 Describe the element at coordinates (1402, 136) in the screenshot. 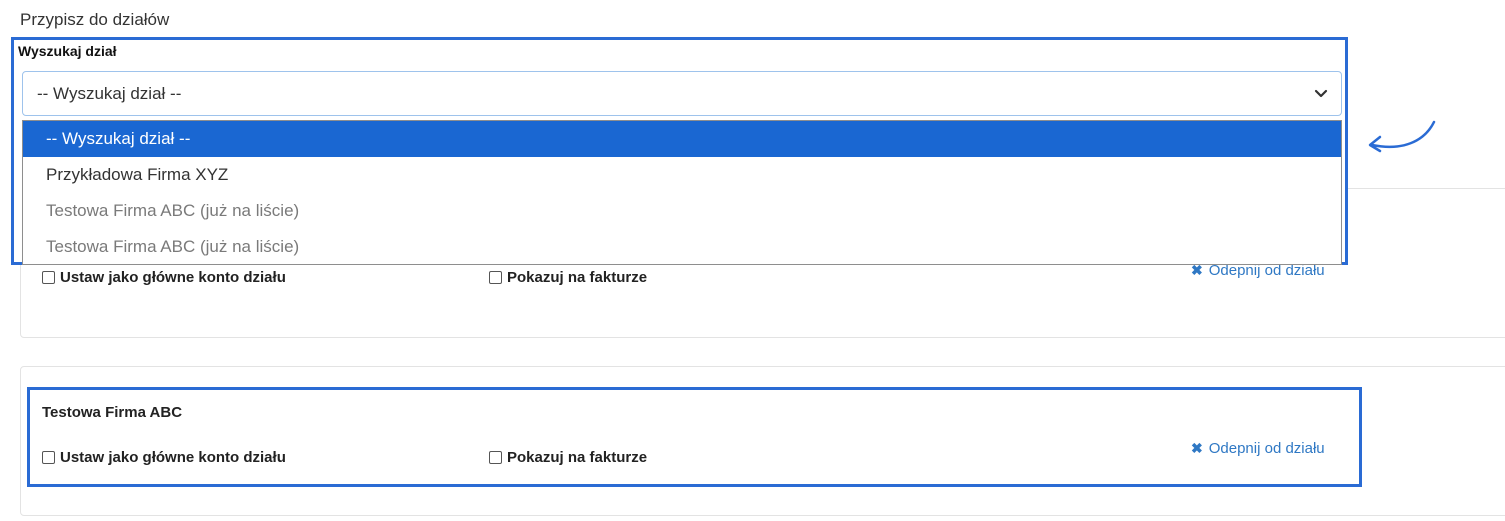

I see `curved-arrow-icon` at that location.